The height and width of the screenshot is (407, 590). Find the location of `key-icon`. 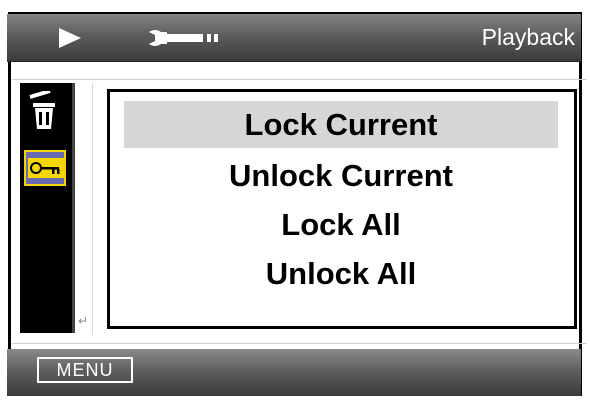

key-icon is located at coordinates (46, 168).